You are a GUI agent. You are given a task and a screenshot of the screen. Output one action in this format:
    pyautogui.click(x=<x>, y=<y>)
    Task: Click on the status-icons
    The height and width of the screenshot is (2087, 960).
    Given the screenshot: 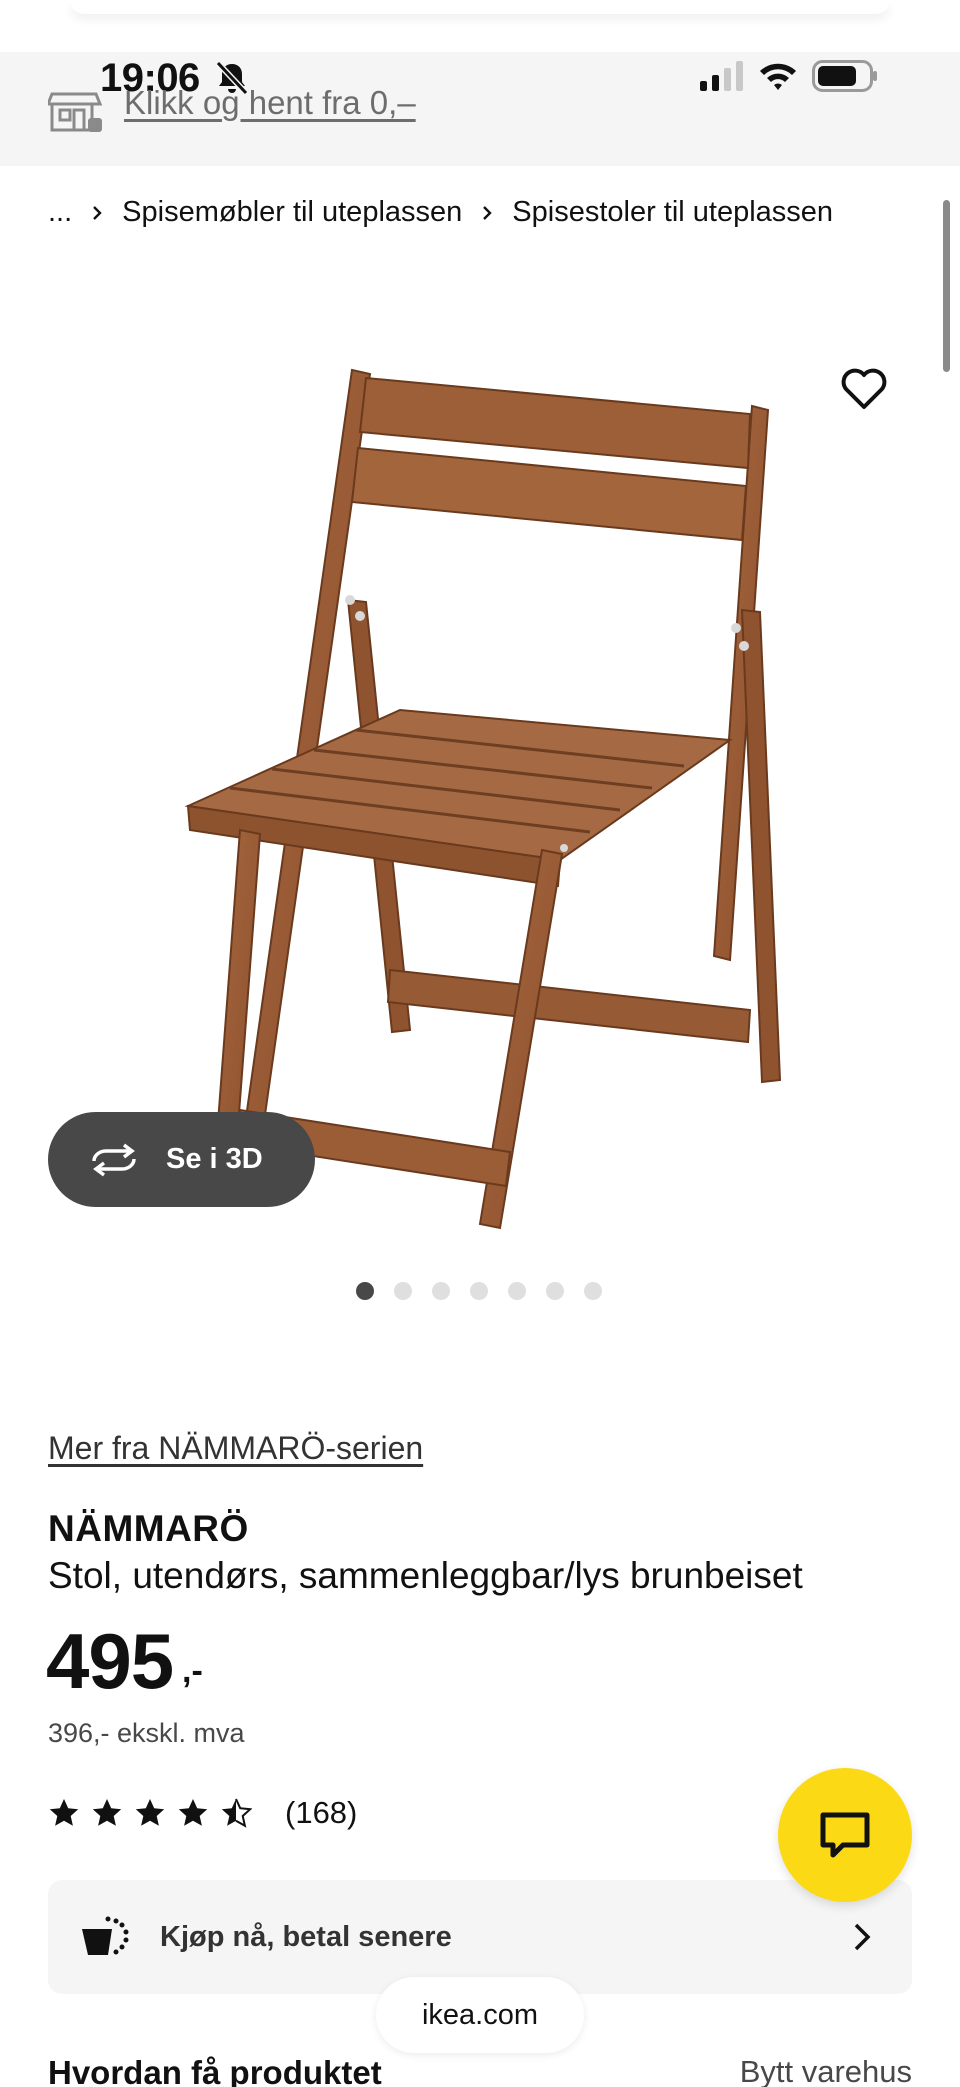 What is the action you would take?
    pyautogui.click(x=789, y=76)
    